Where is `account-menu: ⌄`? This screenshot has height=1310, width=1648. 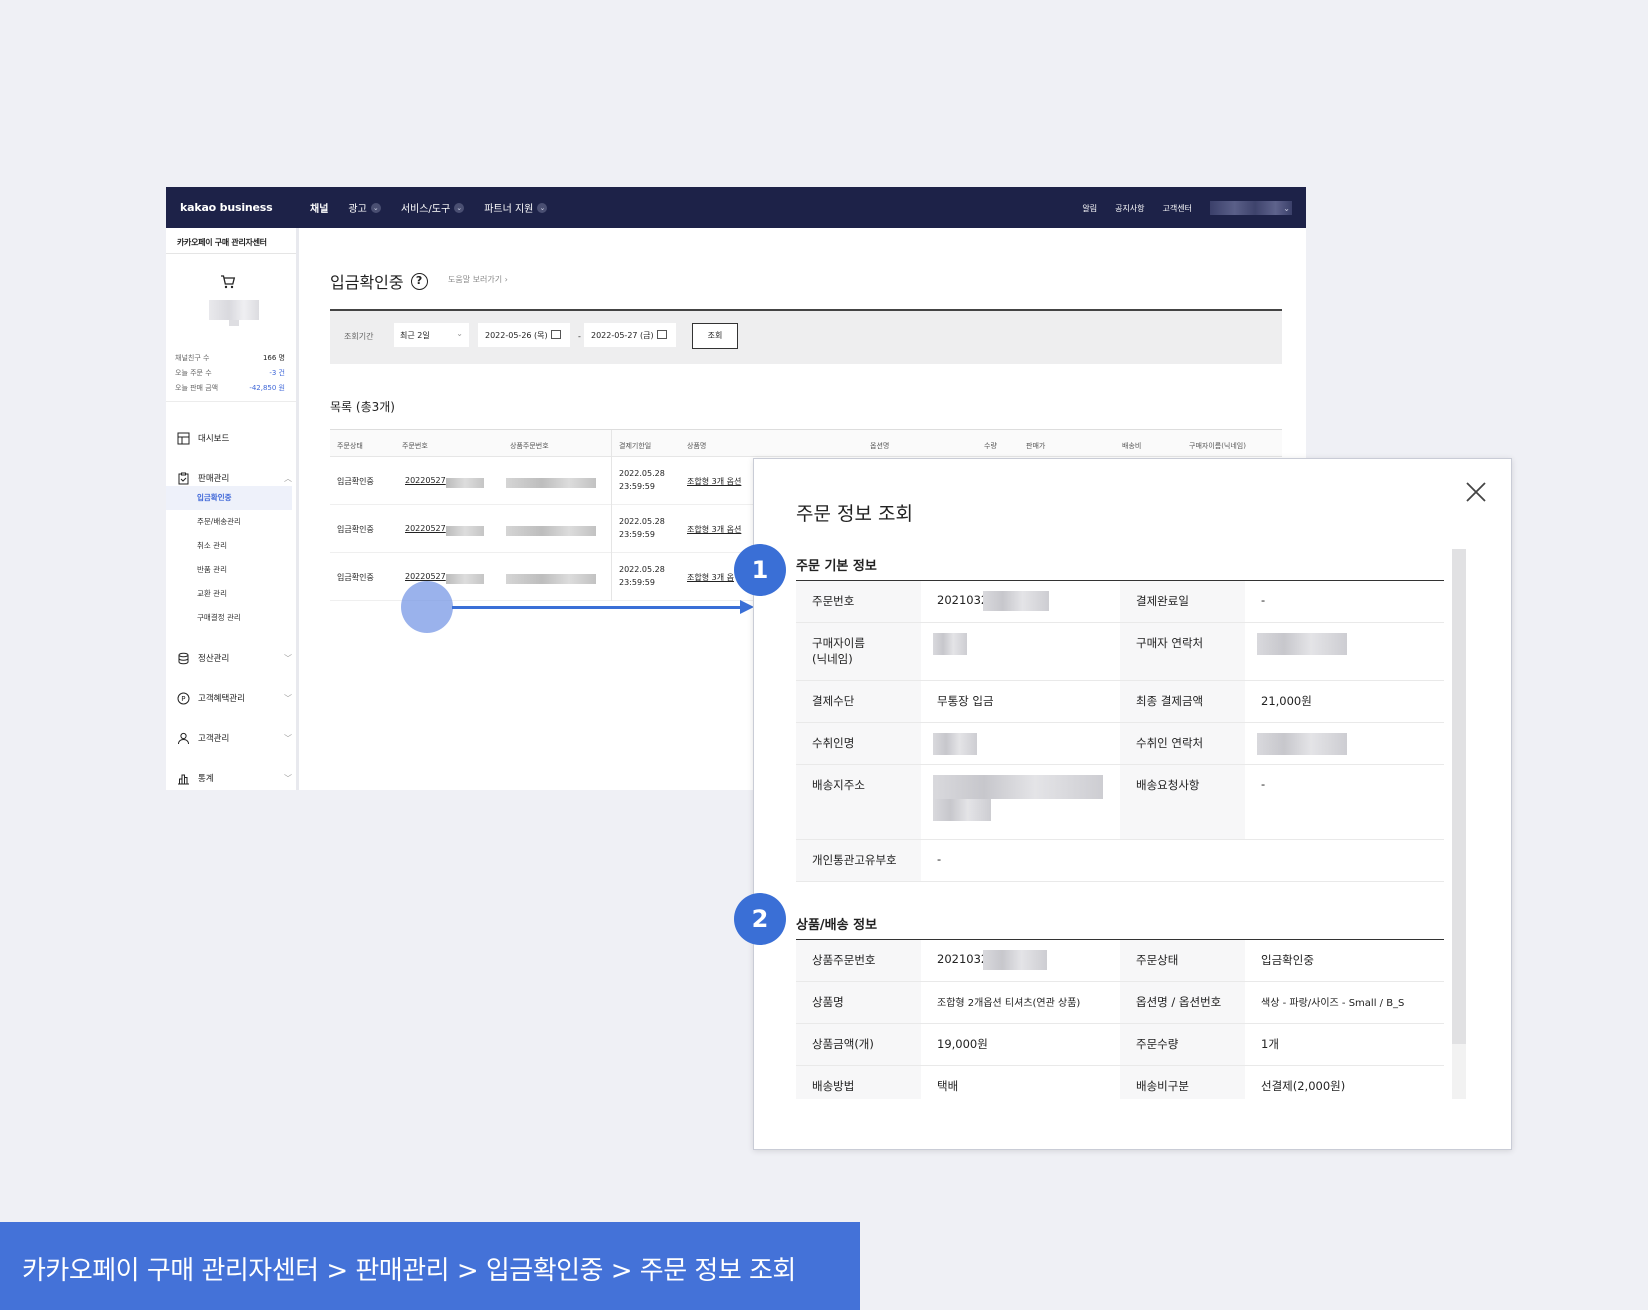
account-menu: ⌄ is located at coordinates (1251, 208).